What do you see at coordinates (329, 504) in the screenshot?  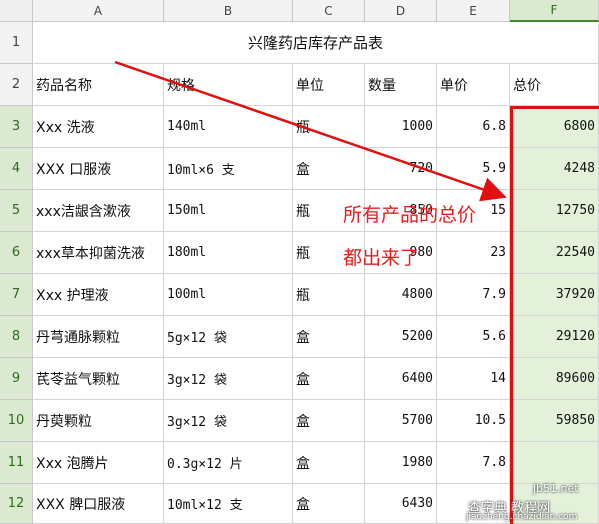 I see `cell-col-c-row12: 盒` at bounding box center [329, 504].